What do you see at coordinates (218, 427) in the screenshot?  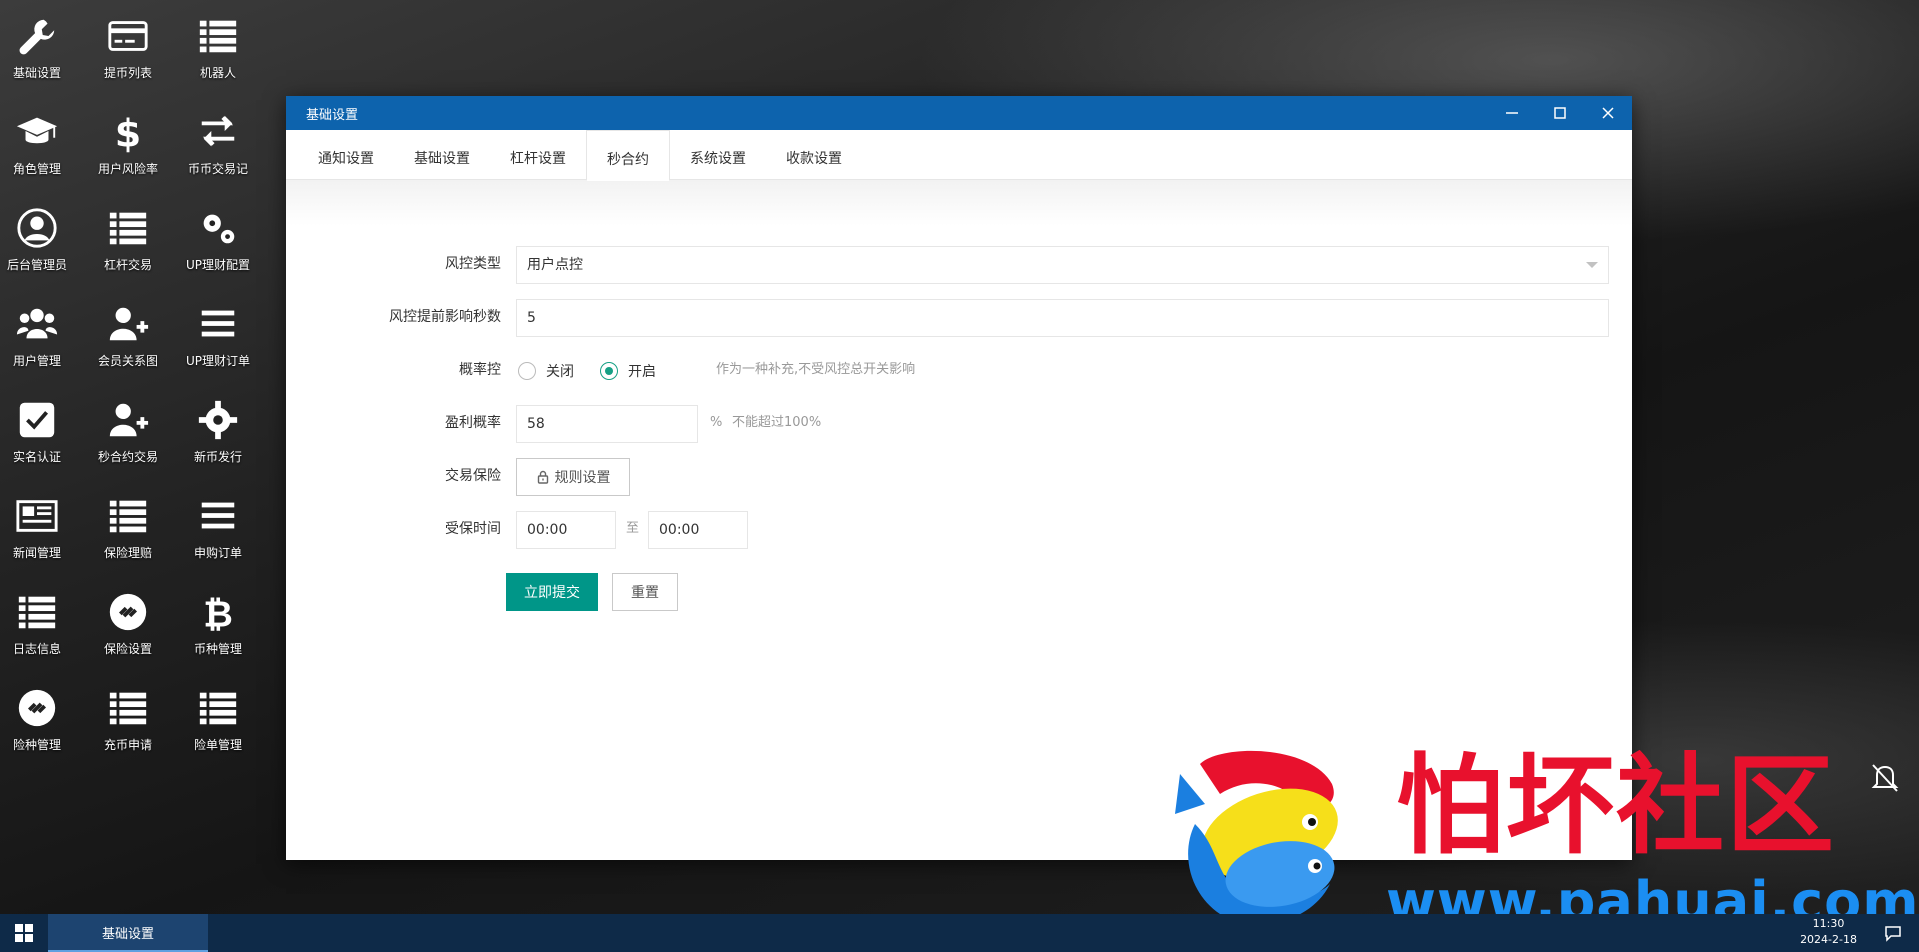 I see `desktop-icon-14: 新币发行` at bounding box center [218, 427].